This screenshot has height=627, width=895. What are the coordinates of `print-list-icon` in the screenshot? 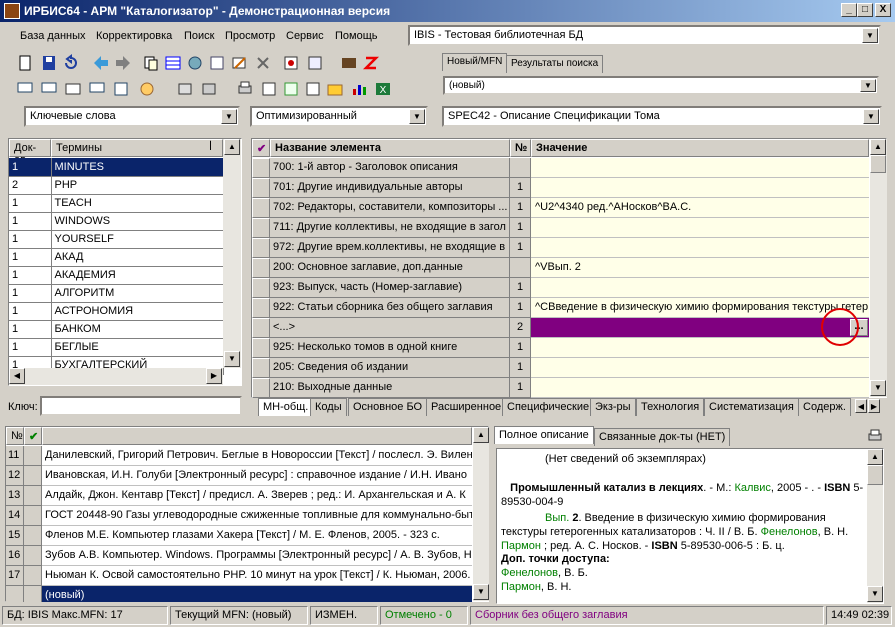 It's located at (291, 89).